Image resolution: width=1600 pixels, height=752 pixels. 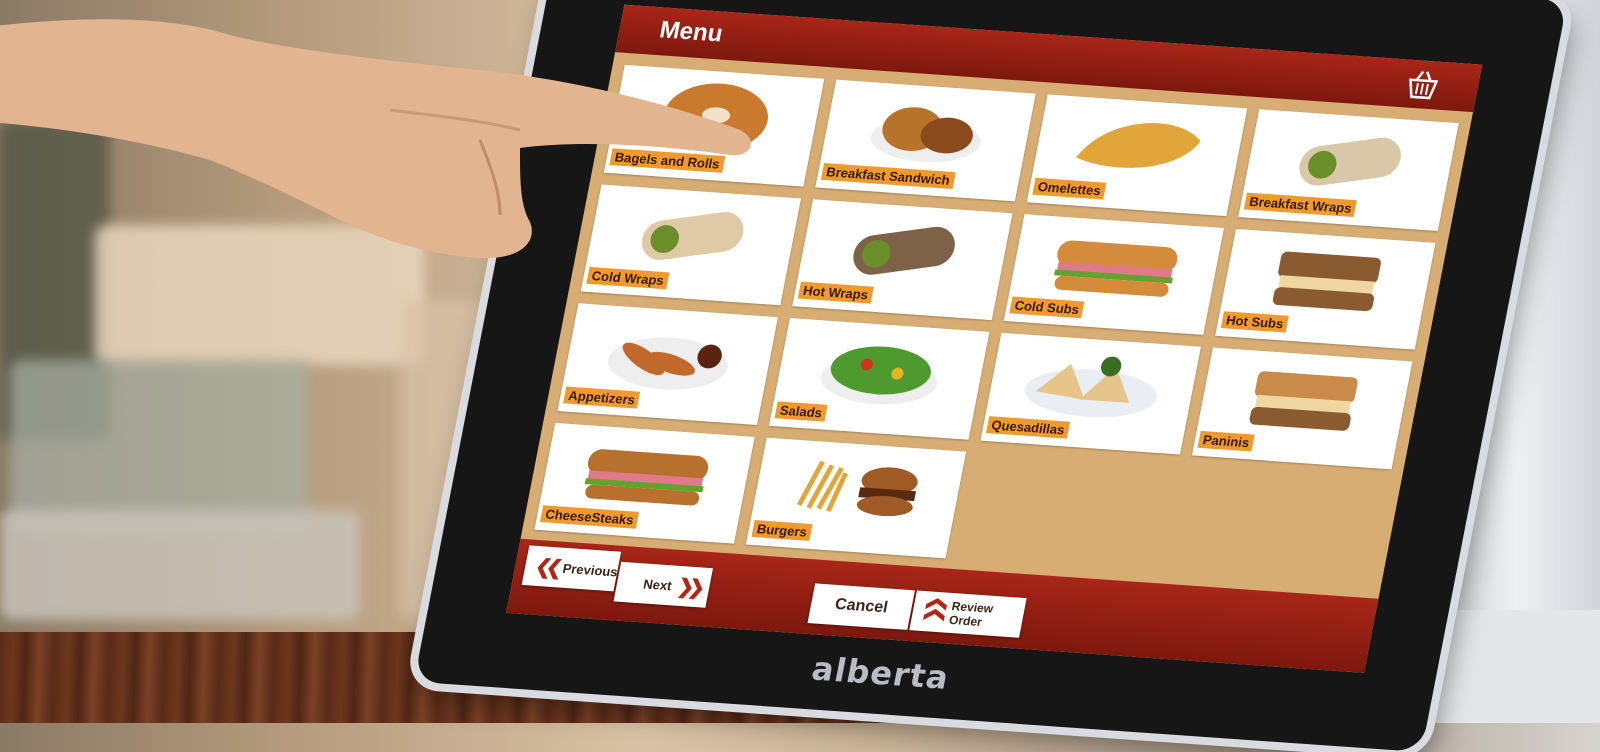 I want to click on cancel-label: Cancel, so click(x=861, y=606).